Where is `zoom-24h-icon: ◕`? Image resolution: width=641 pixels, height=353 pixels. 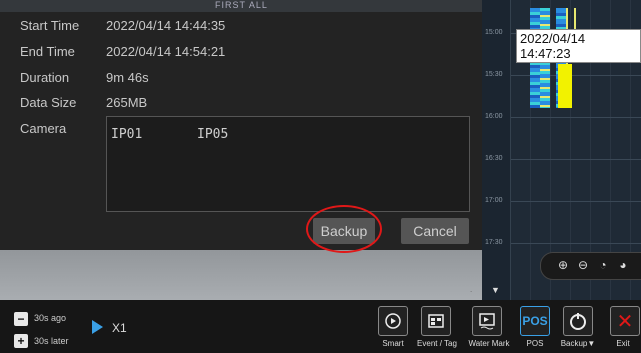 zoom-24h-icon: ◕ is located at coordinates (623, 265).